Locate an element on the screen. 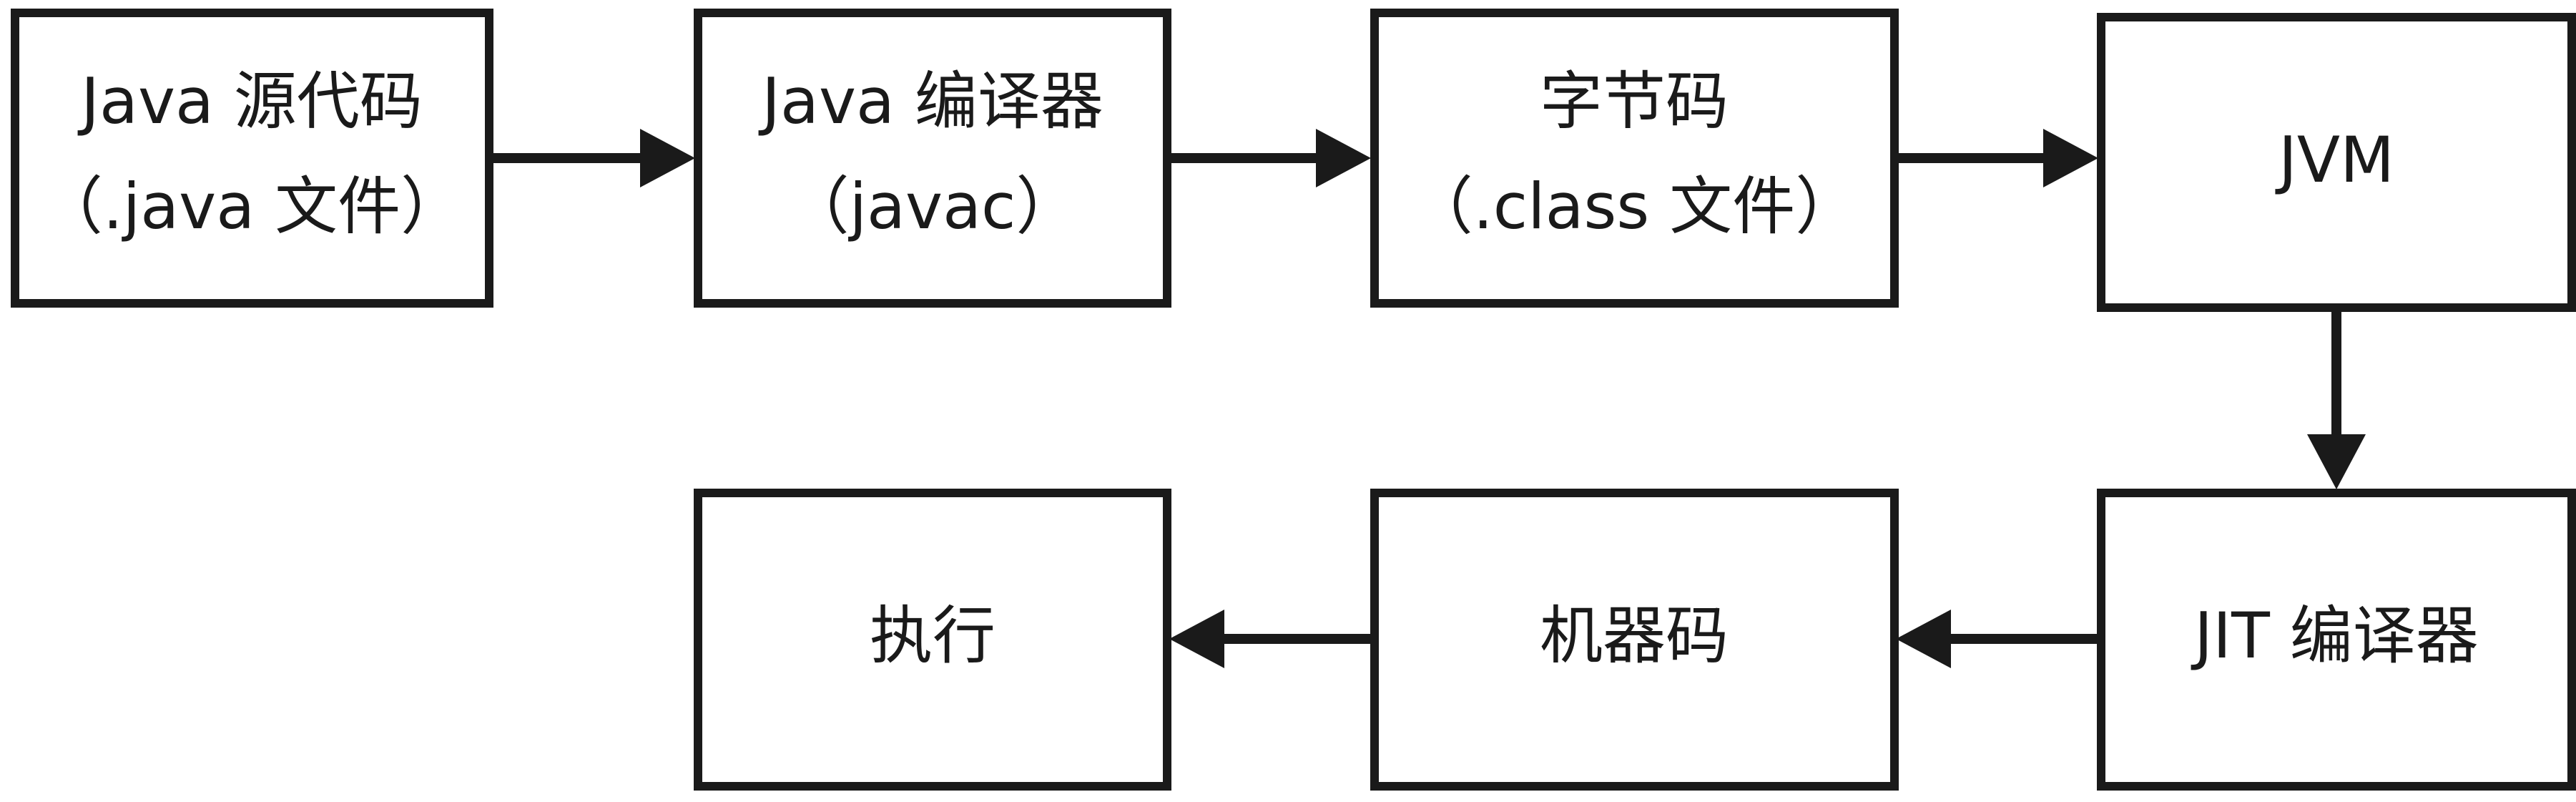 This screenshot has height=802, width=2576. node-java-compiler-title: Java 编译器 is located at coordinates (931, 101).